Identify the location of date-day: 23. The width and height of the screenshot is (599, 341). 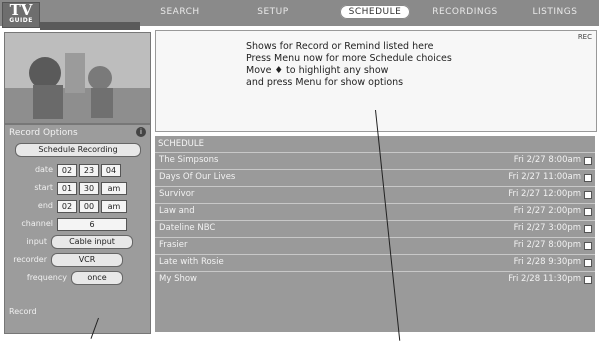
(89, 170).